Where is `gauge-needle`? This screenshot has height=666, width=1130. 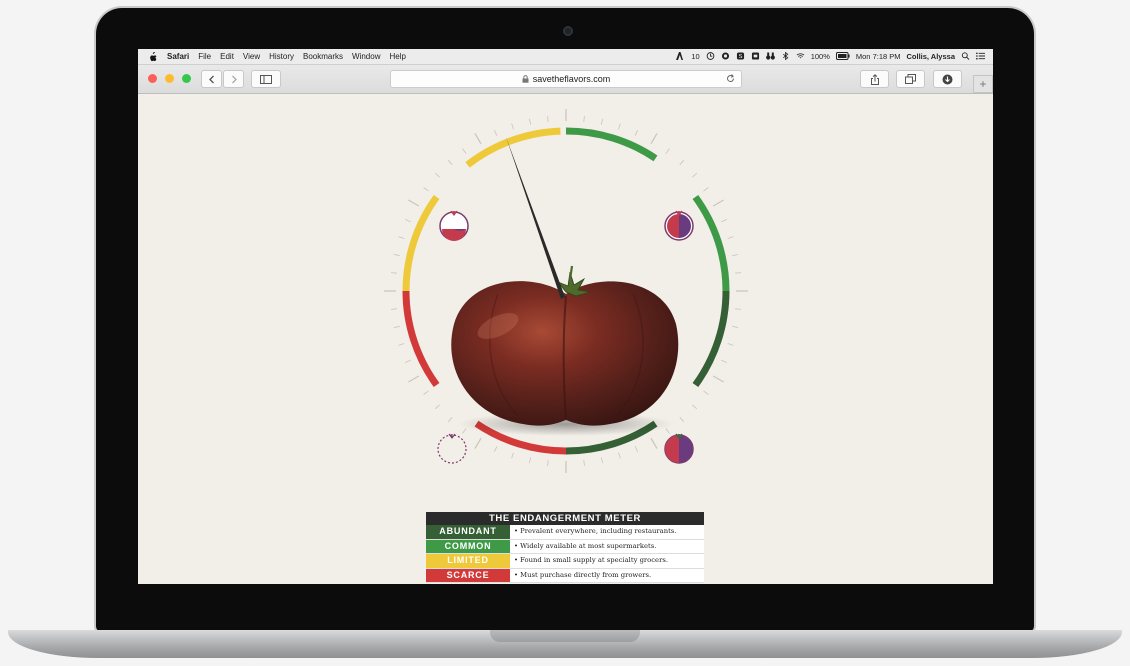
gauge-needle is located at coordinates (535, 218).